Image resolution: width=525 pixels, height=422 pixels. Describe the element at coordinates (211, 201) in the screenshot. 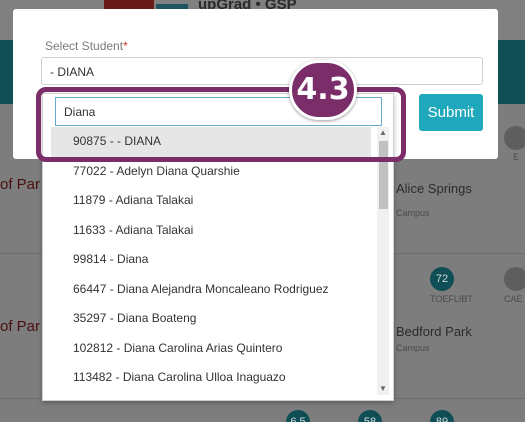

I see `student-option: 11879 - Adiana Talakai` at that location.